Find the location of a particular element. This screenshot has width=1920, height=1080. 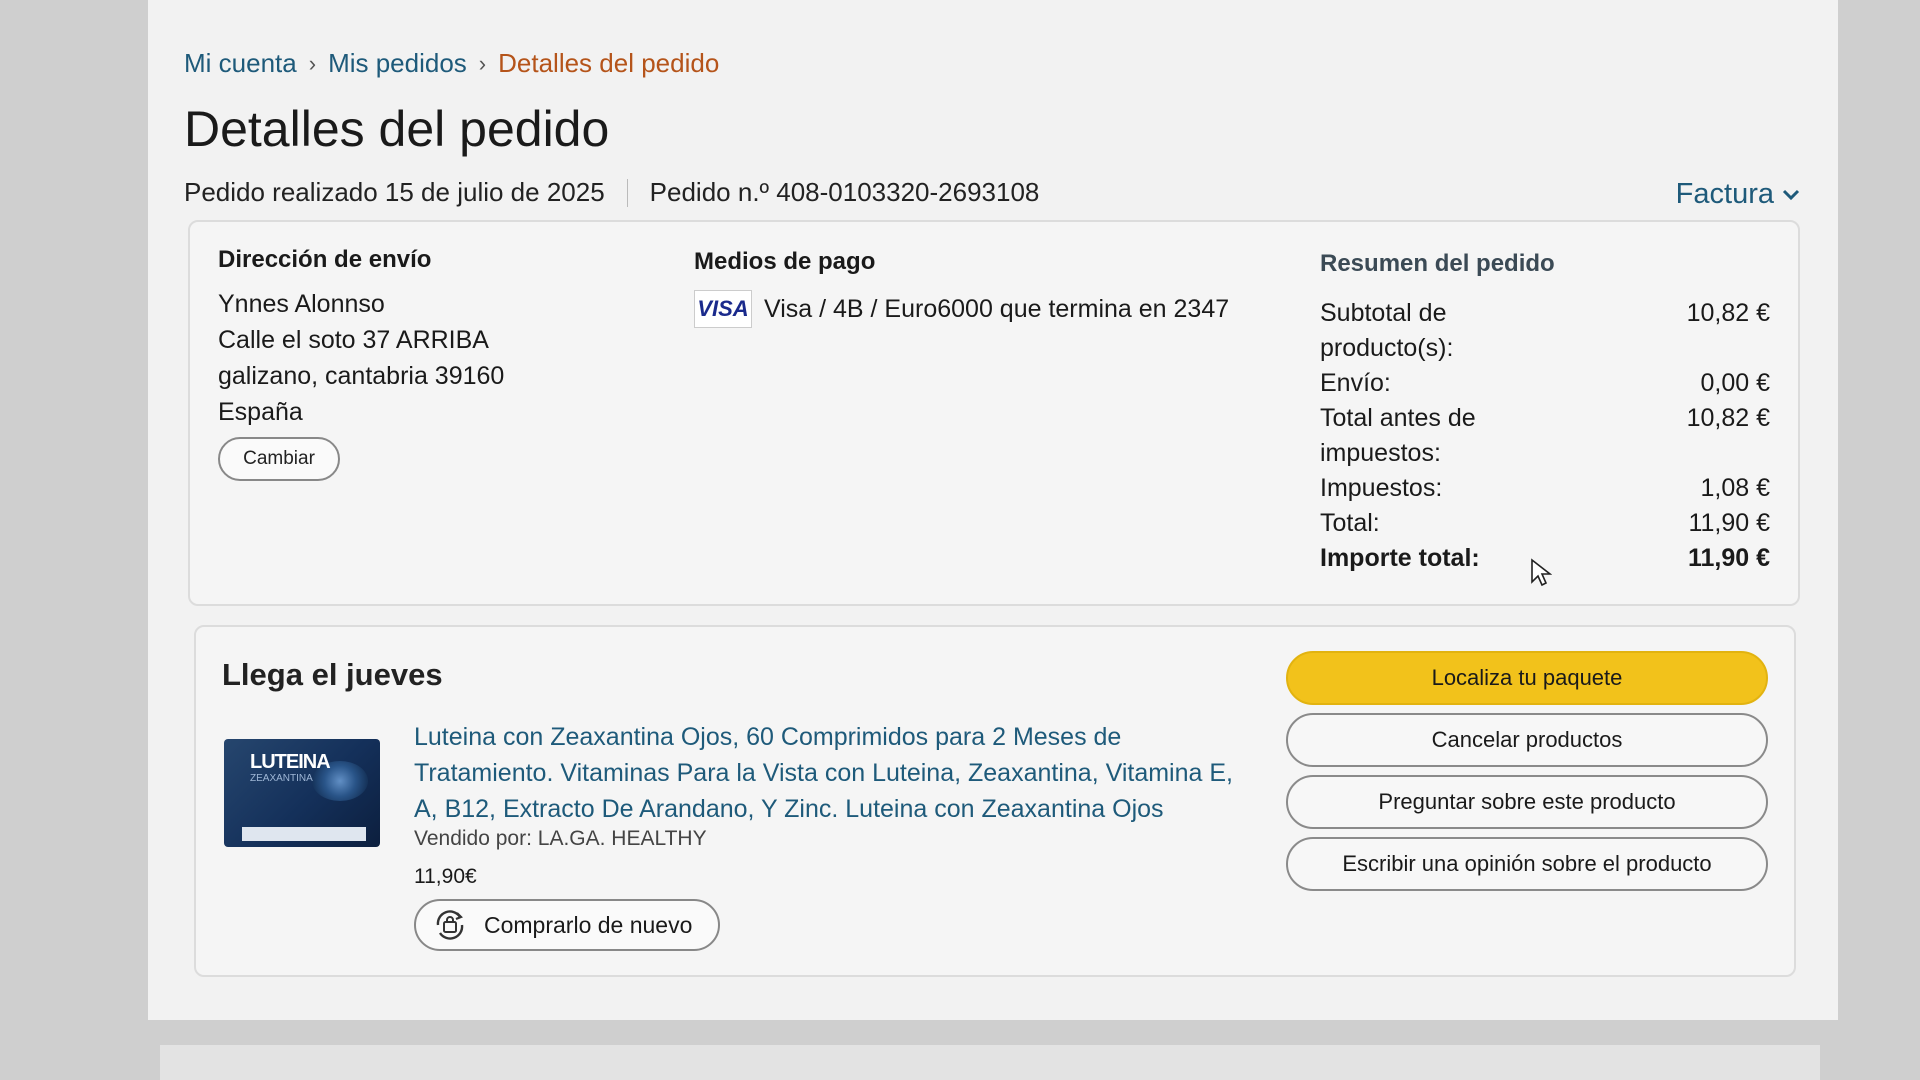

payment-heading: Medios de pago is located at coordinates (785, 261).